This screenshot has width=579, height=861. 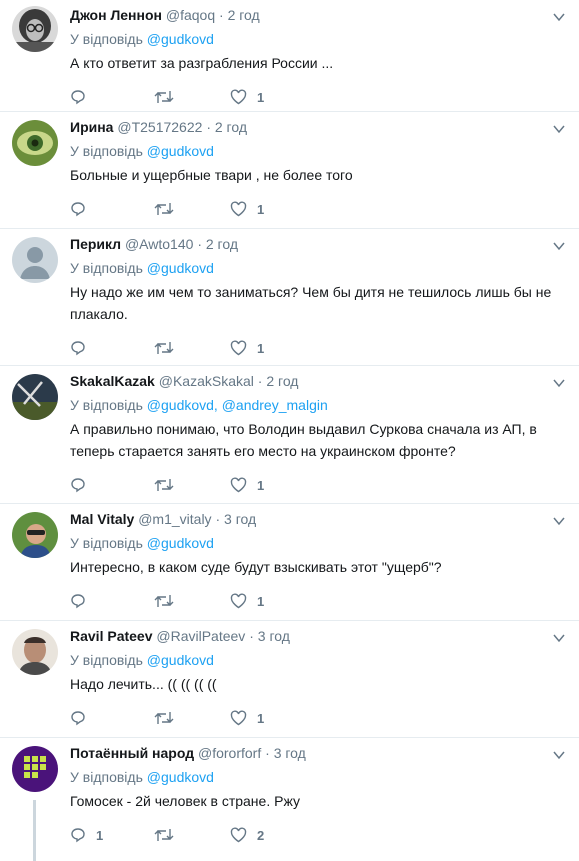 I want to click on action-bar: 1 2, so click(x=318, y=835).